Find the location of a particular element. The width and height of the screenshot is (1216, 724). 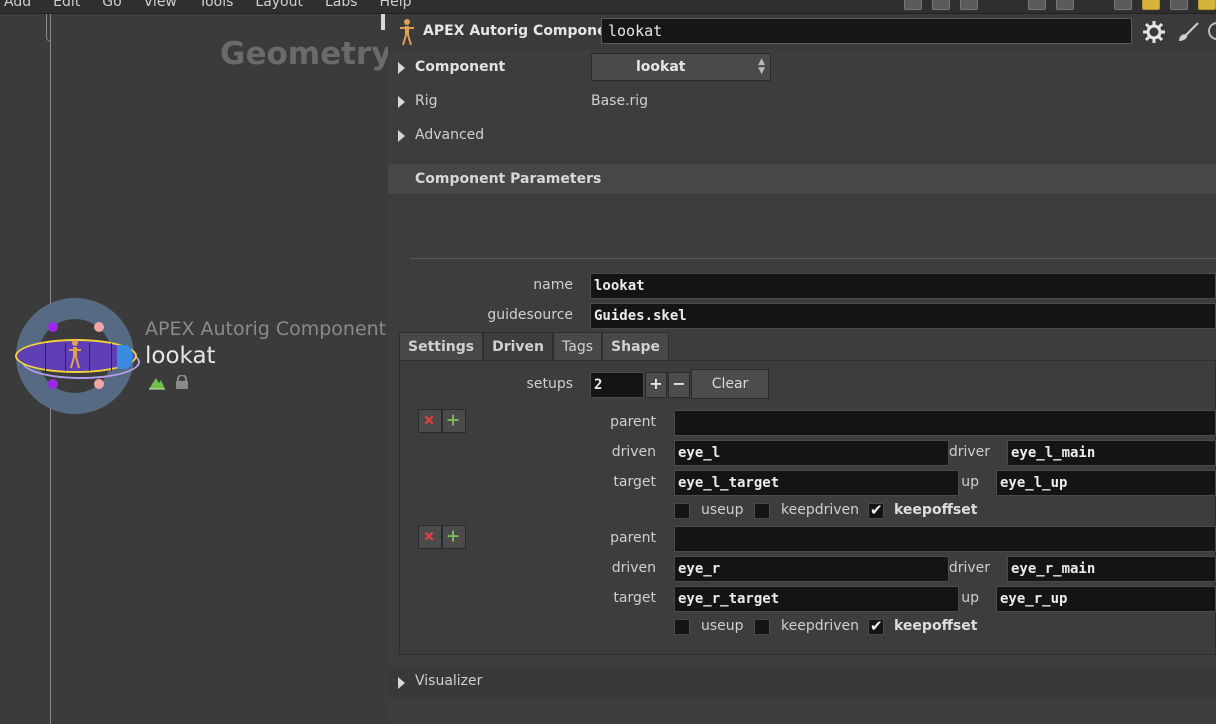

name-param-label: name is located at coordinates (553, 285).